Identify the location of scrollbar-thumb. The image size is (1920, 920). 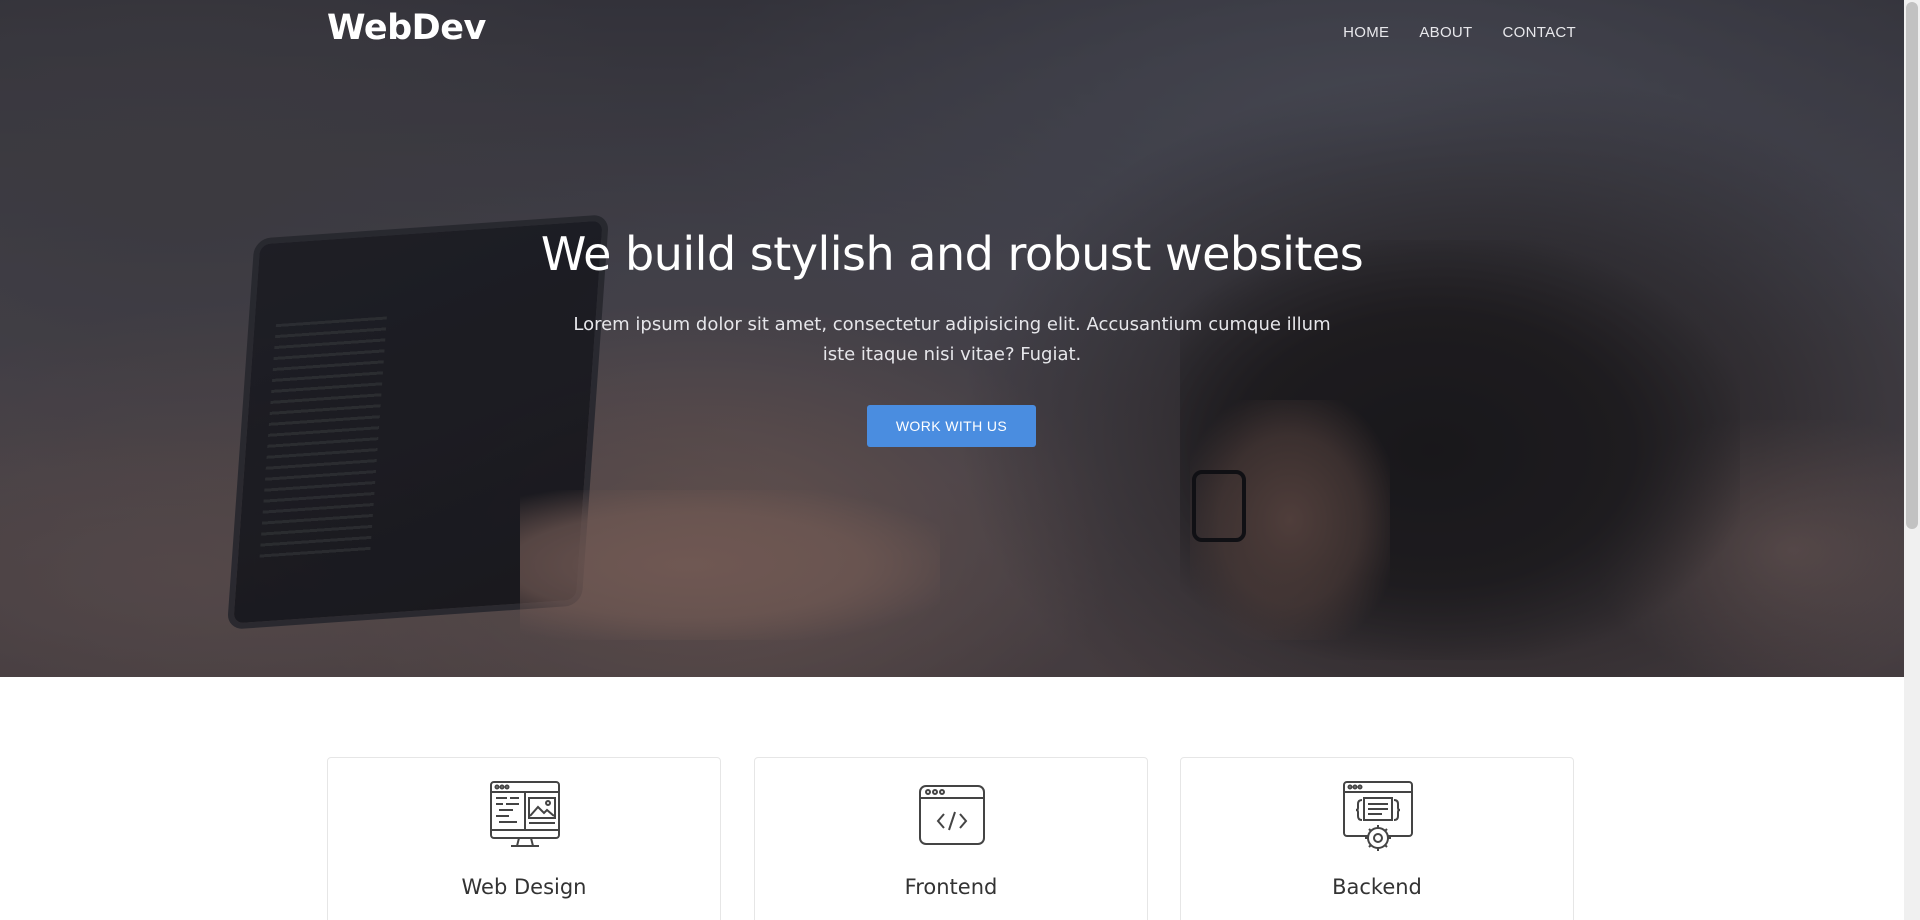
(1912, 265).